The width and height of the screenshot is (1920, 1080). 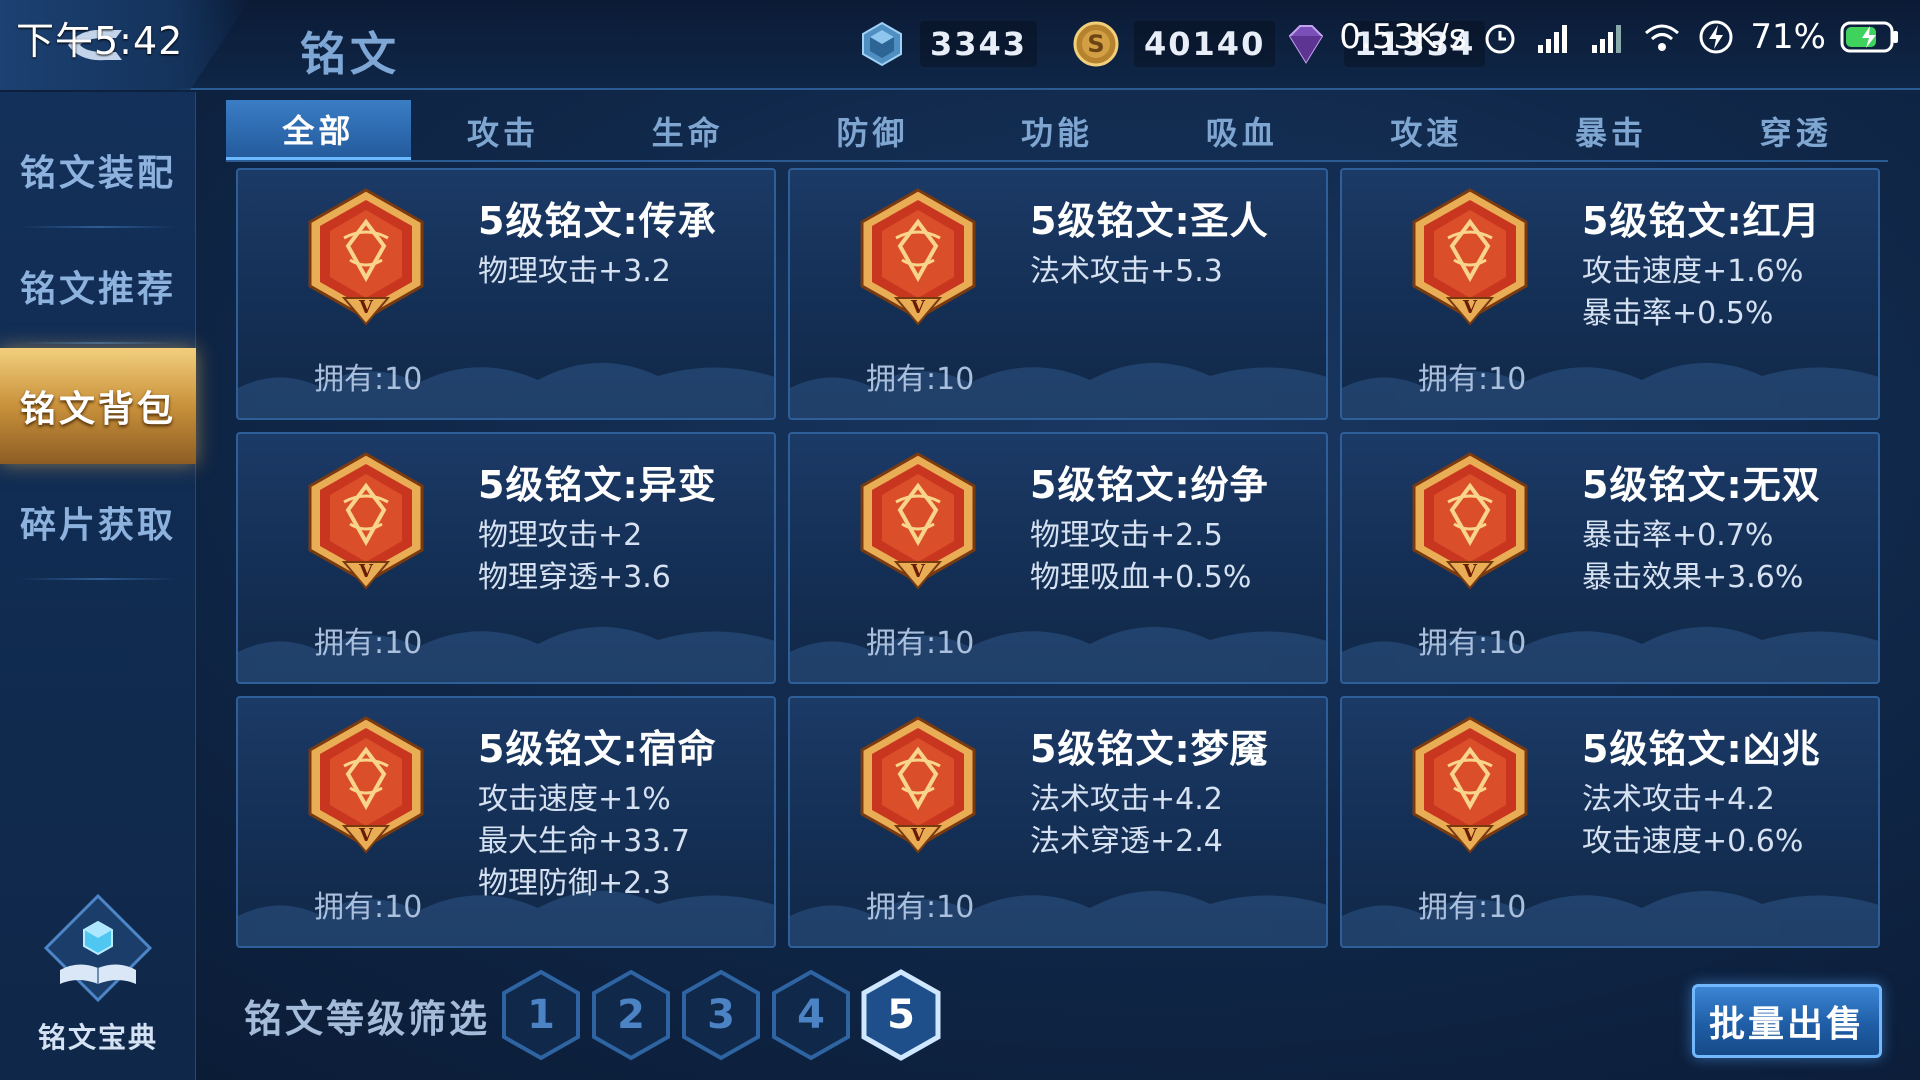 What do you see at coordinates (1610, 294) in the screenshot?
I see `inscription-card: V 5级铭文:红月 攻击速度+1.6% 暴击率+0.5% 拥有:10` at bounding box center [1610, 294].